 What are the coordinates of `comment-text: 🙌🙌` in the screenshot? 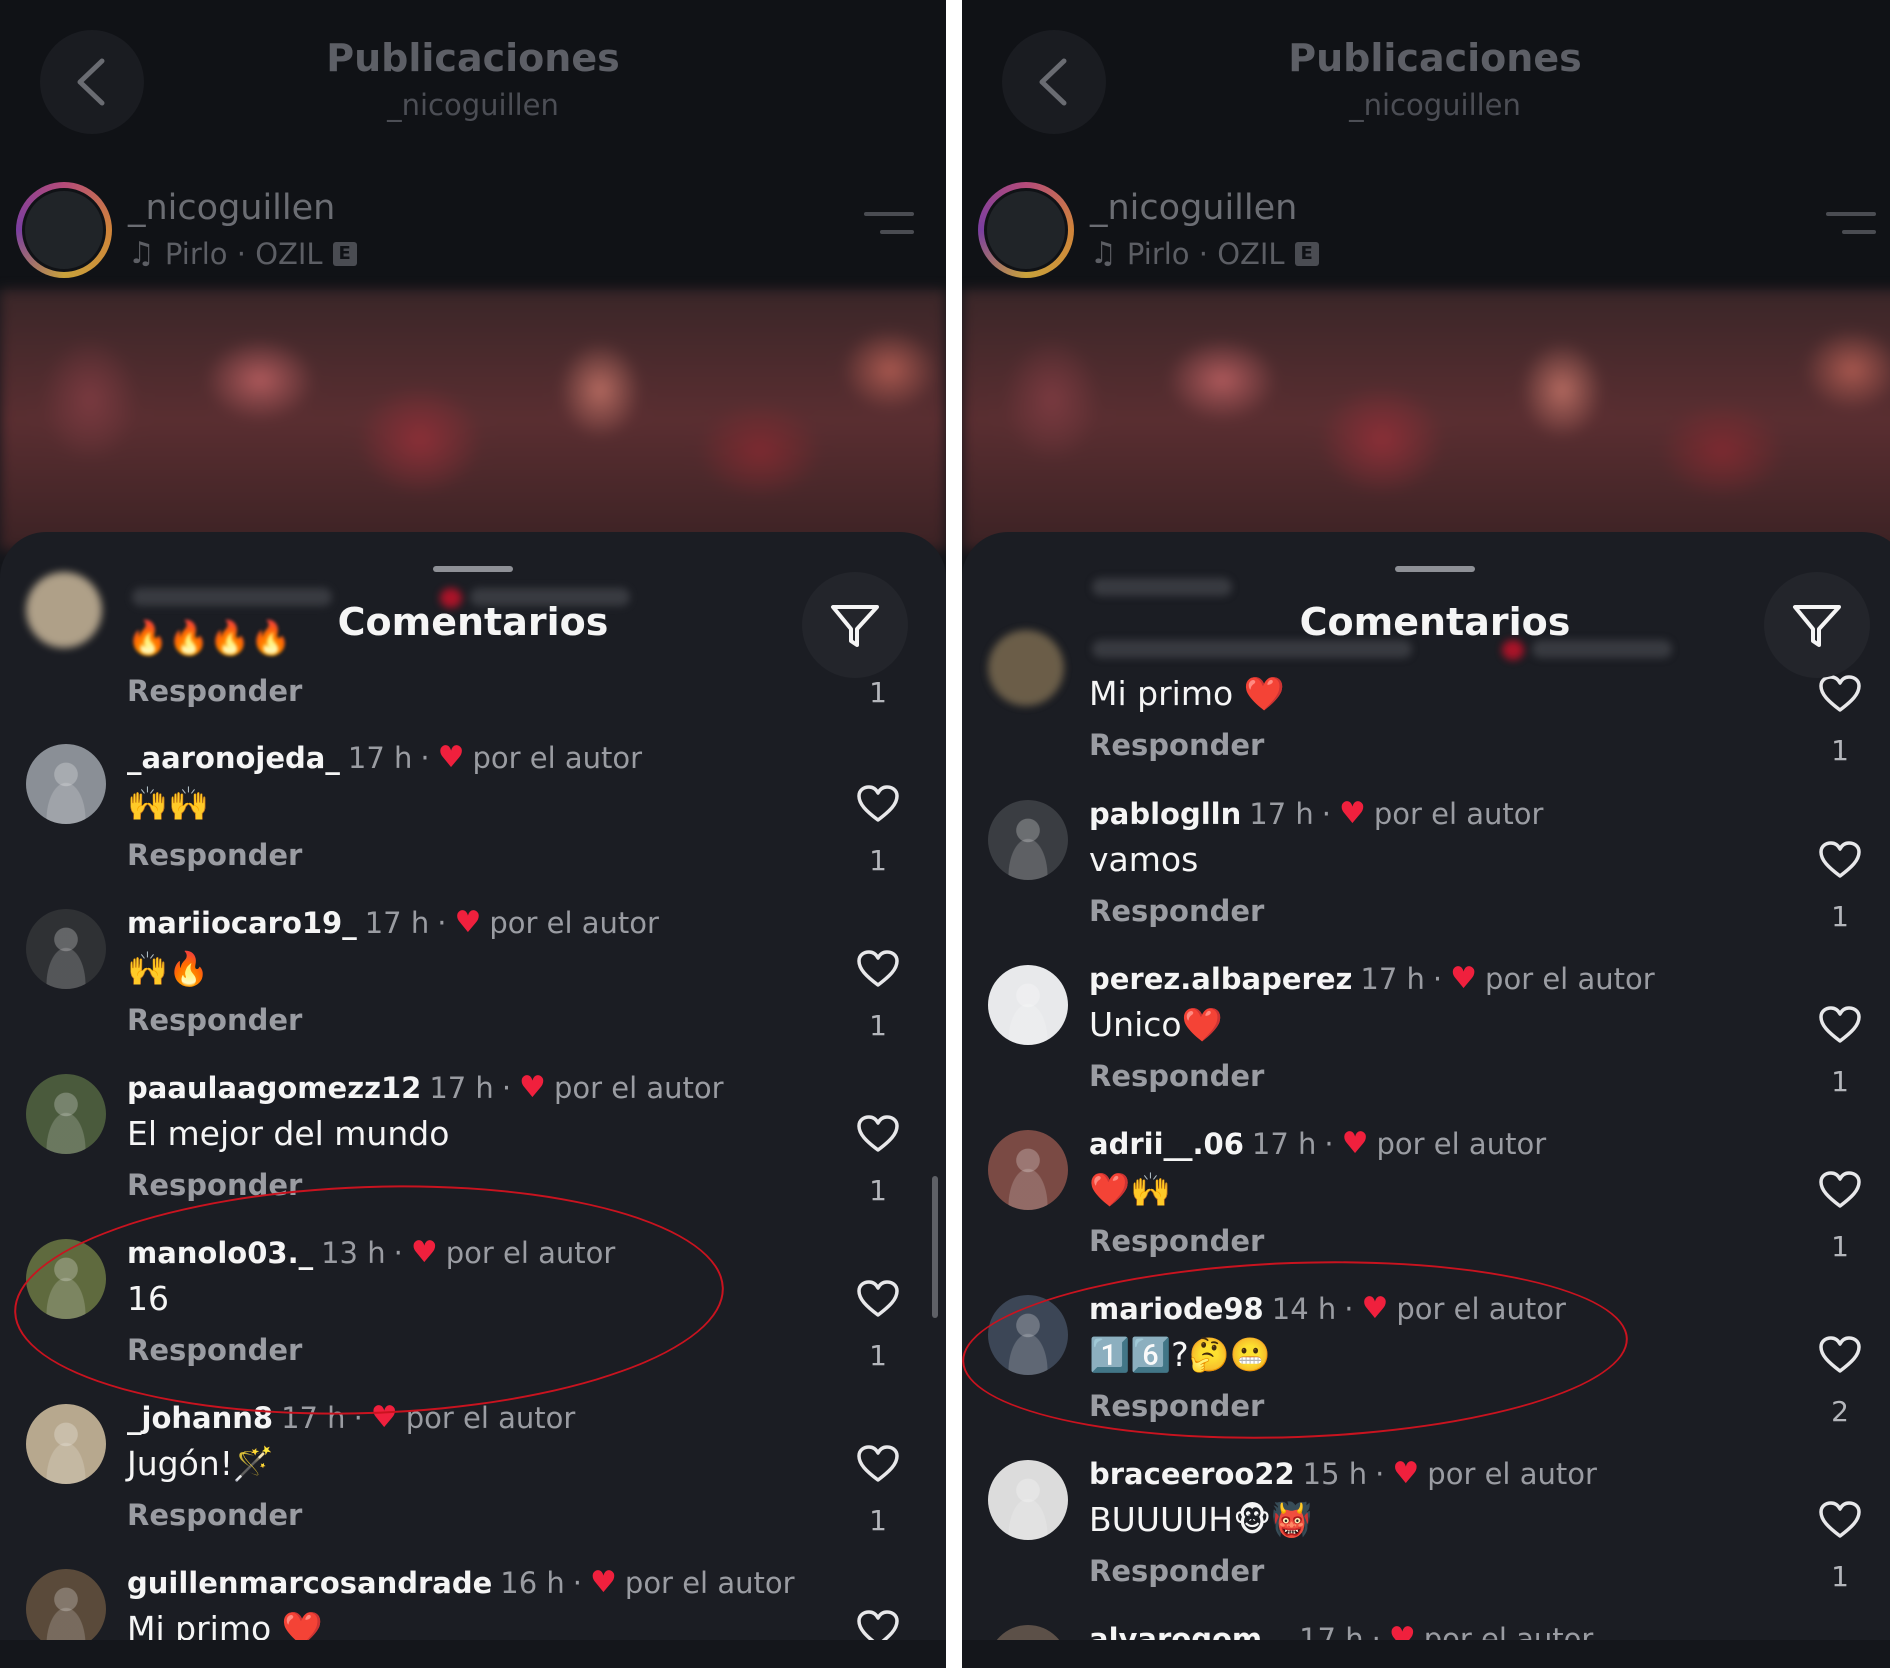 It's located at (168, 803).